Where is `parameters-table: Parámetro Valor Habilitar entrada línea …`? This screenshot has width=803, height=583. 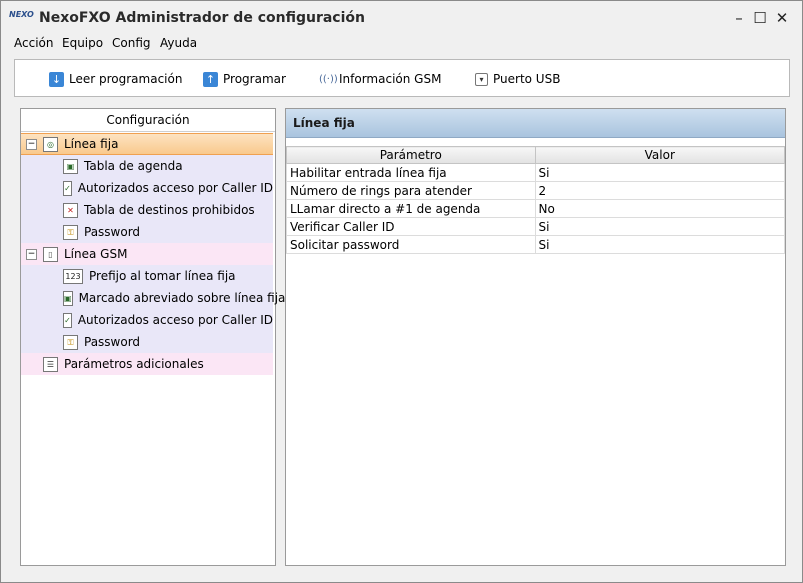
parameters-table: Parámetro Valor Habilitar entrada línea … is located at coordinates (536, 200).